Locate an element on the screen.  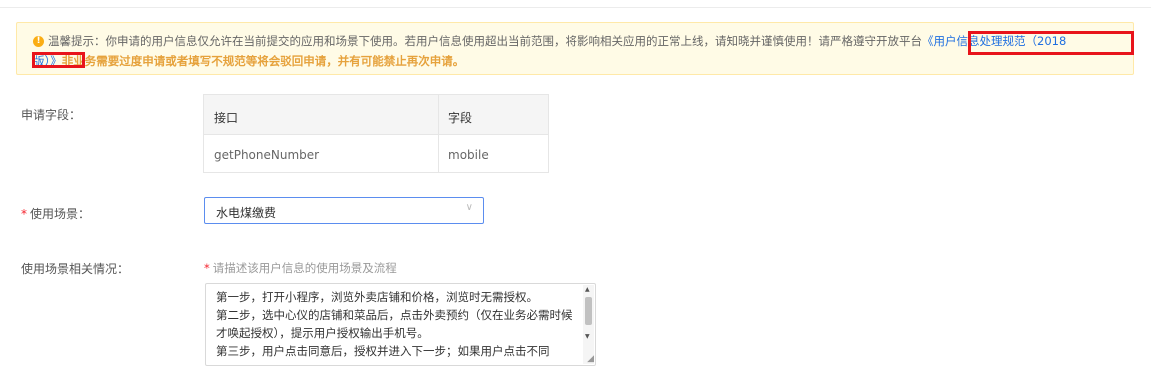
scene-label-text: 使用场景： is located at coordinates (60, 214).